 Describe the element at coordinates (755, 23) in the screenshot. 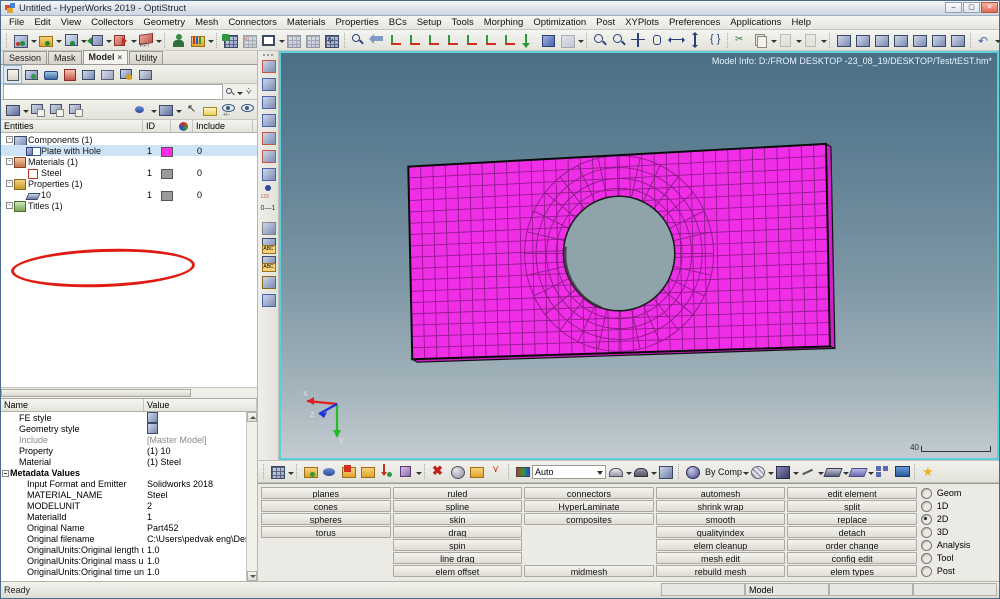

I see `menu-item-applications: Applications` at that location.